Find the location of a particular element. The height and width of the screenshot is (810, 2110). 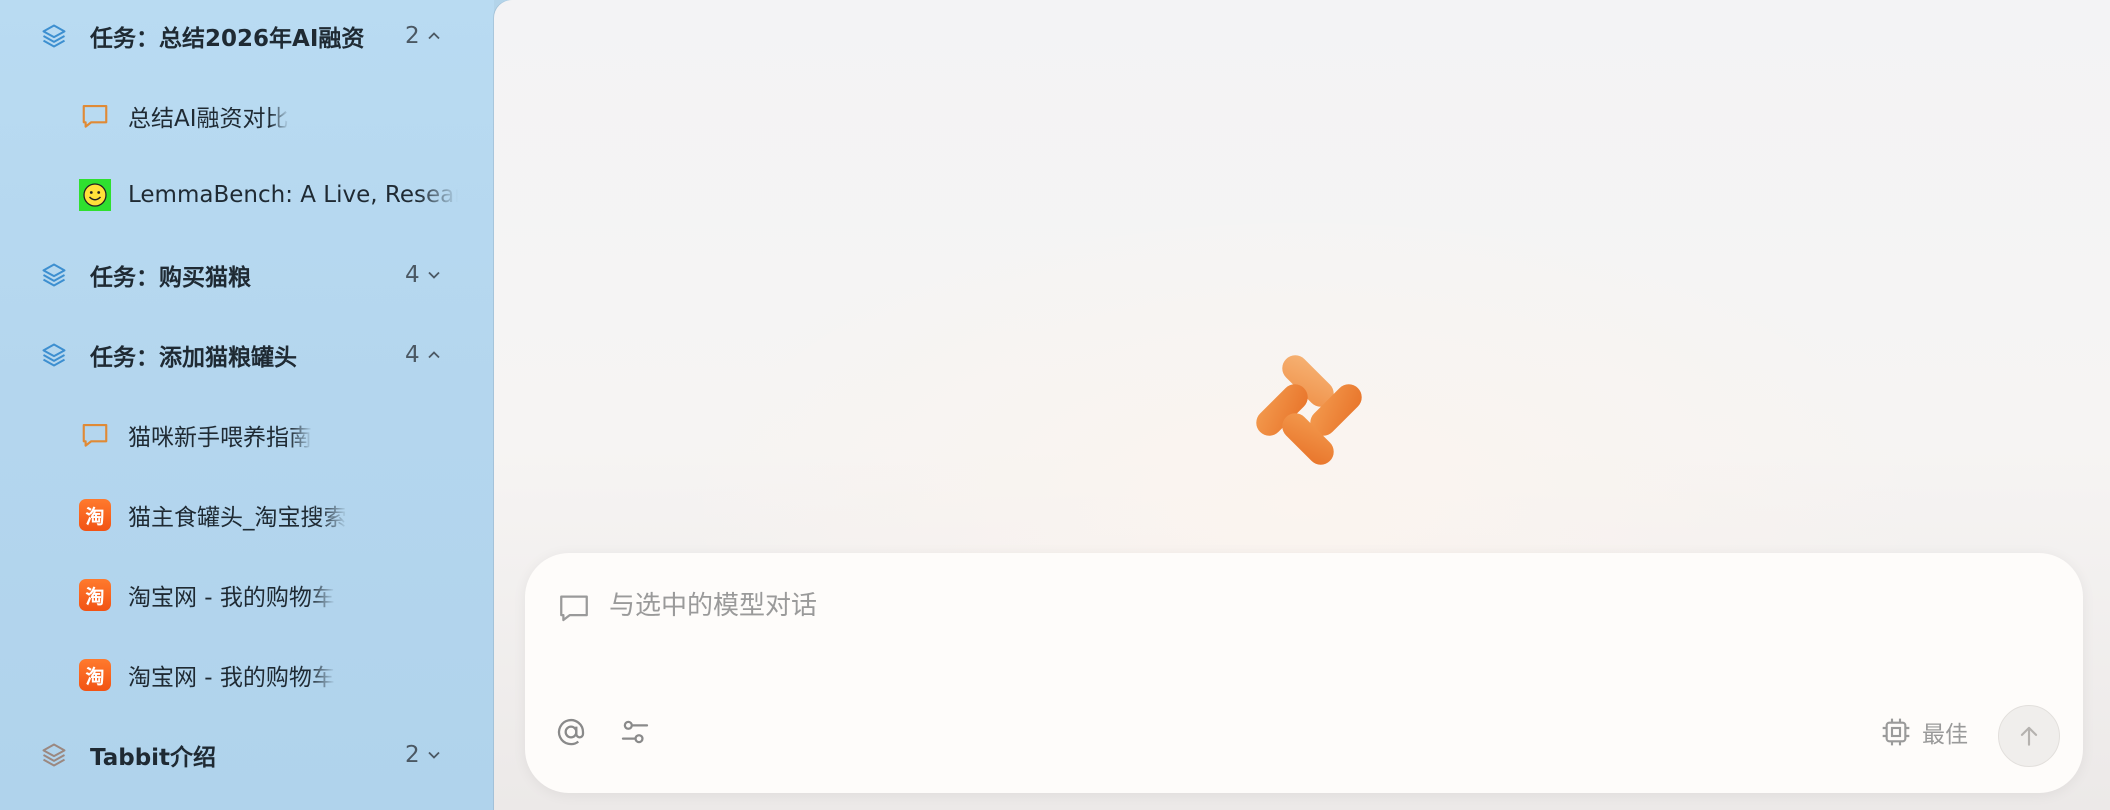

sidebar-group-label: Tabbit介绍 is located at coordinates (153, 758).